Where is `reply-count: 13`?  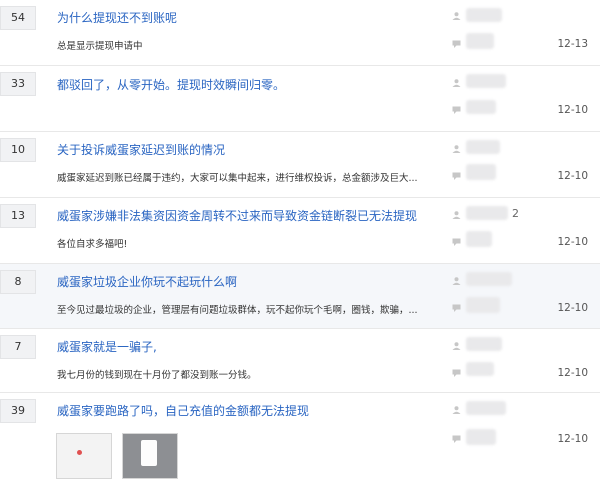 reply-count: 13 is located at coordinates (18, 216).